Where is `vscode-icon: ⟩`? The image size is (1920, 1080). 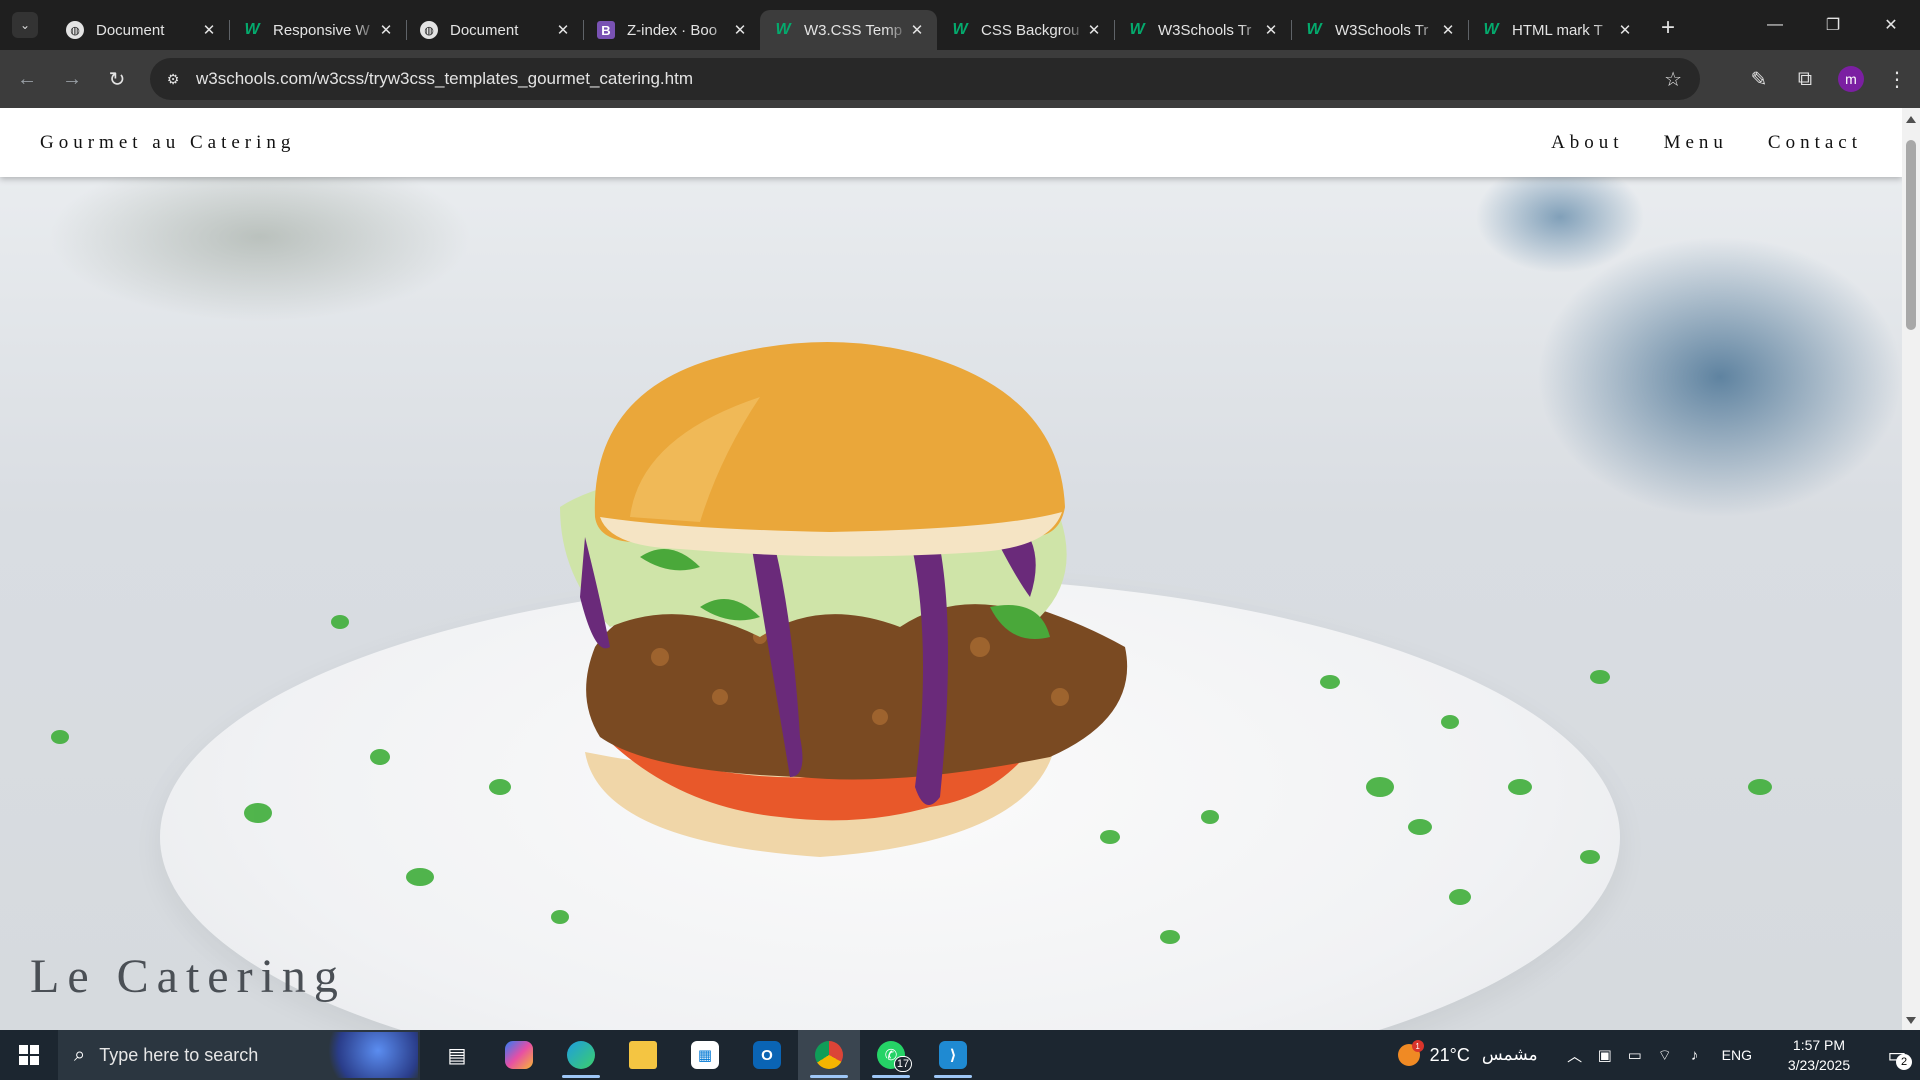 vscode-icon: ⟩ is located at coordinates (953, 1055).